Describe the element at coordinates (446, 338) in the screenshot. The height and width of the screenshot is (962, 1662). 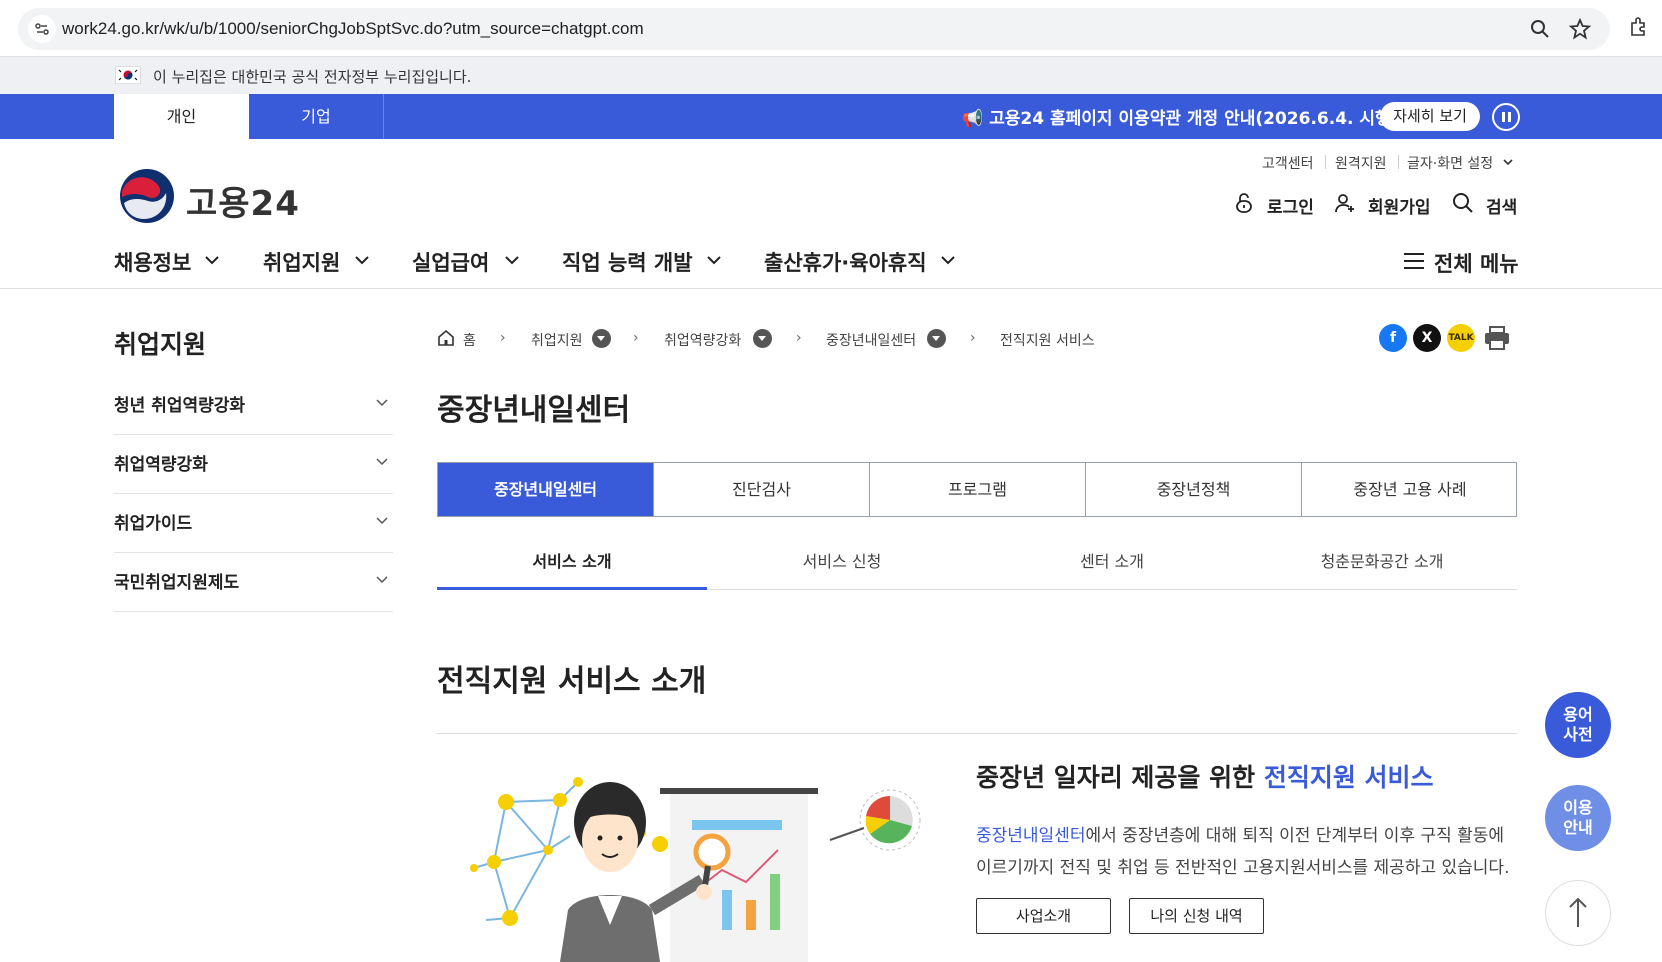
I see `home-icon` at that location.